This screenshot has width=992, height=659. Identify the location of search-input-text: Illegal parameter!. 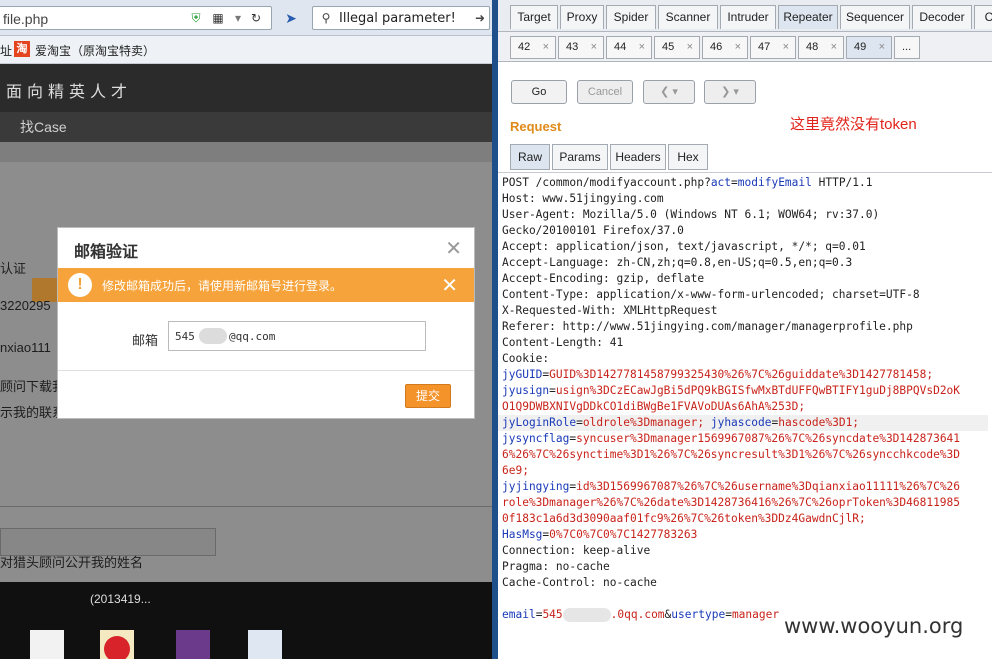
(397, 18).